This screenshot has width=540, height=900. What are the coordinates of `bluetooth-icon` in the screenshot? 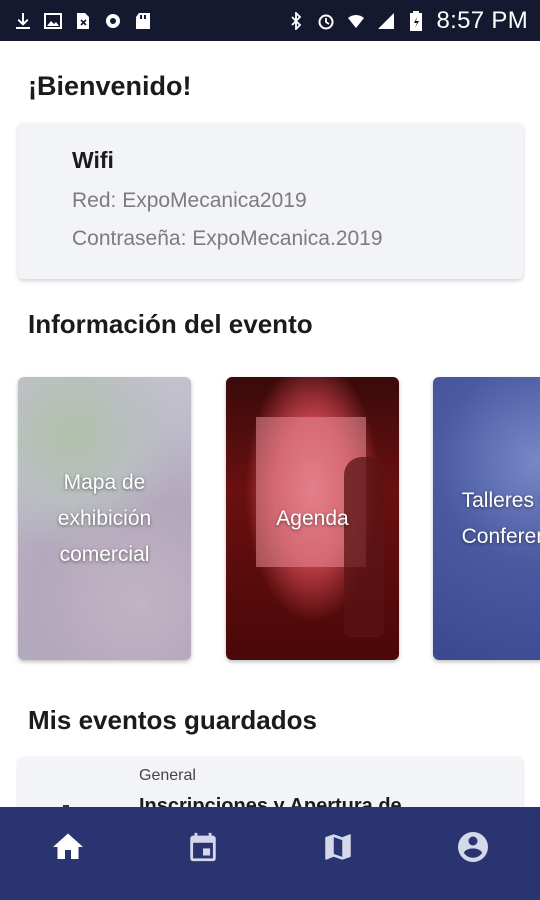 It's located at (296, 20).